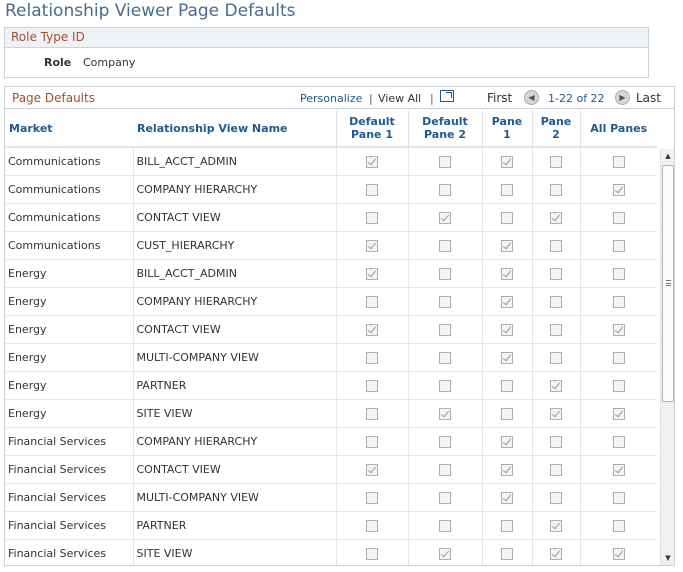 The image size is (683, 572). What do you see at coordinates (234, 129) in the screenshot?
I see `view-name-column-header: Relationship View Name` at bounding box center [234, 129].